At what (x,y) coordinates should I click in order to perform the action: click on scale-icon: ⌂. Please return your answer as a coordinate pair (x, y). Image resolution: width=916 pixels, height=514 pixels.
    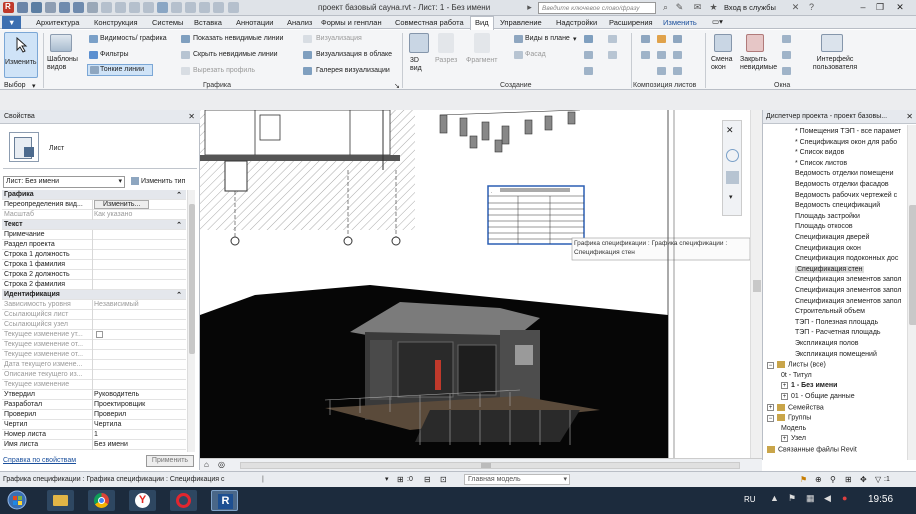
    Looking at the image, I should click on (206, 464).